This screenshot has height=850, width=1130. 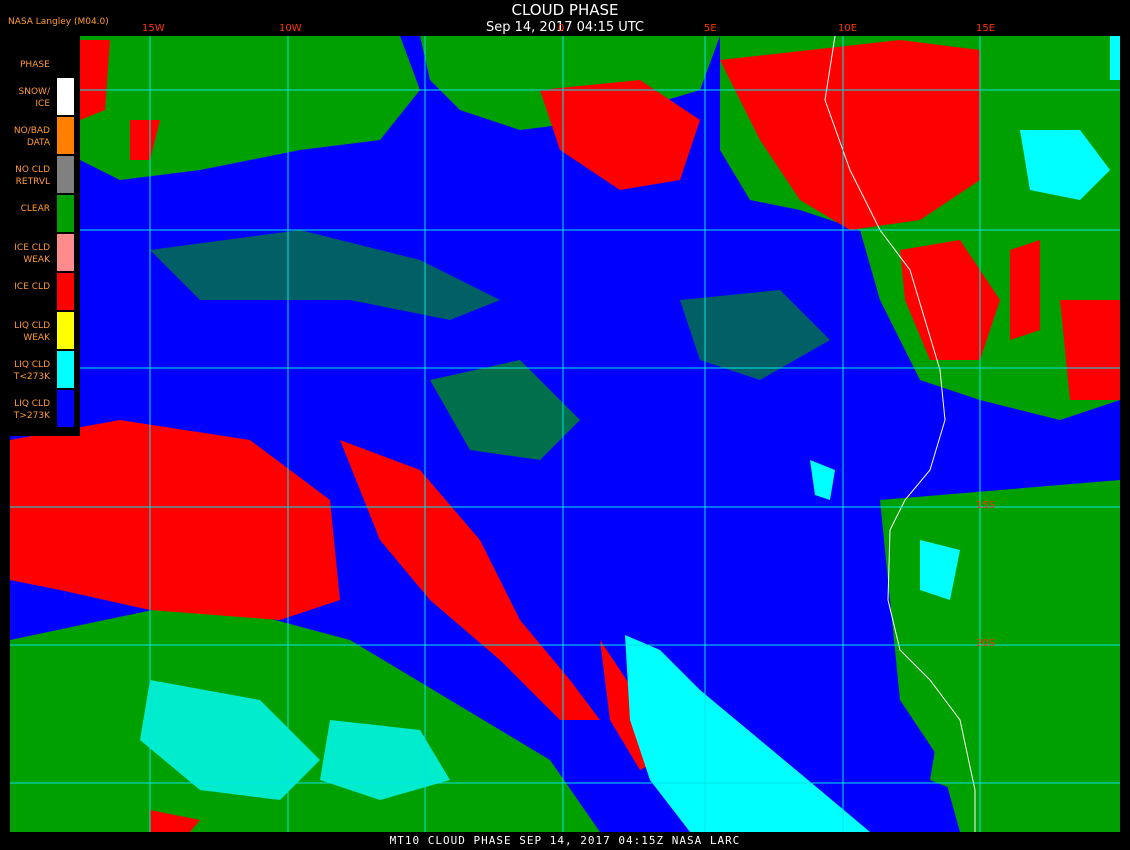 I want to click on legend-item: NO/BAD DATA, so click(x=40, y=135).